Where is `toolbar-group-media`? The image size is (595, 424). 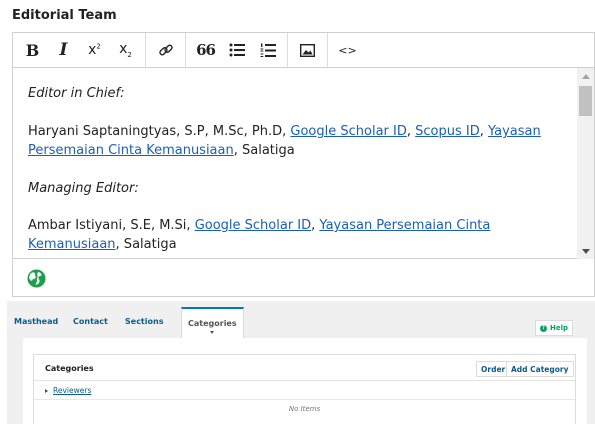
toolbar-group-media is located at coordinates (308, 50).